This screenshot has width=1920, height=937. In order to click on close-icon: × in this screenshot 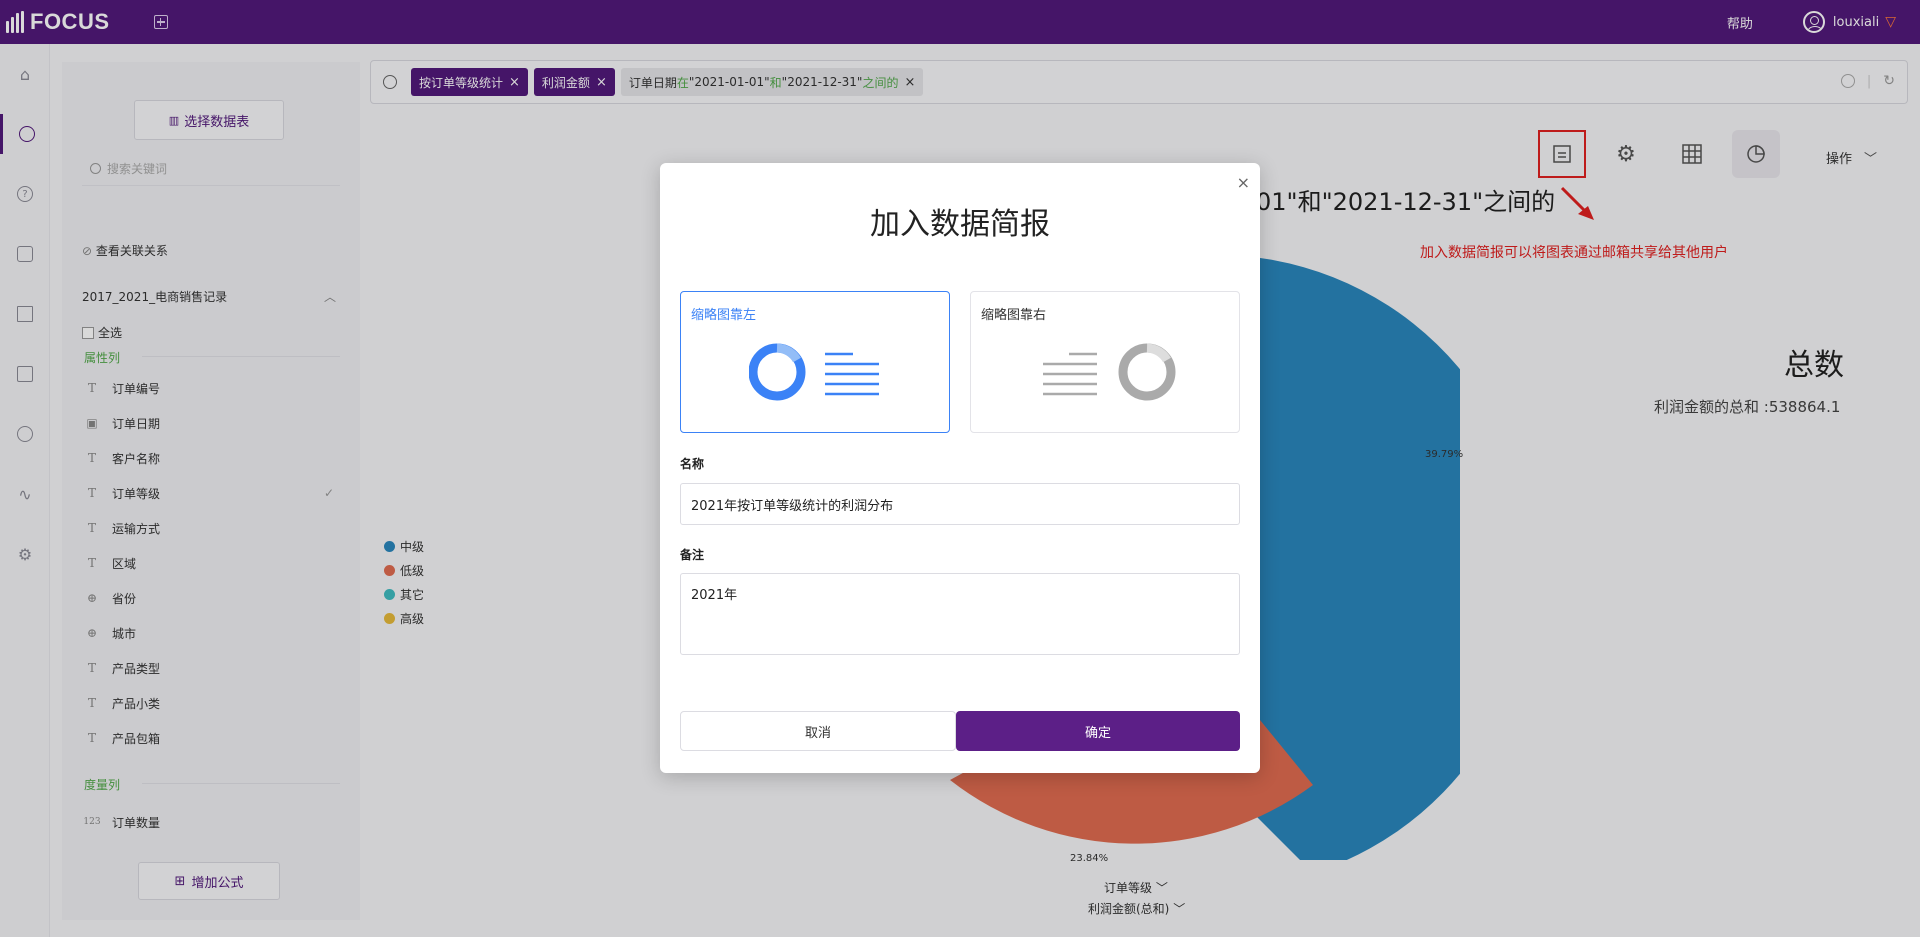, I will do `click(1243, 182)`.